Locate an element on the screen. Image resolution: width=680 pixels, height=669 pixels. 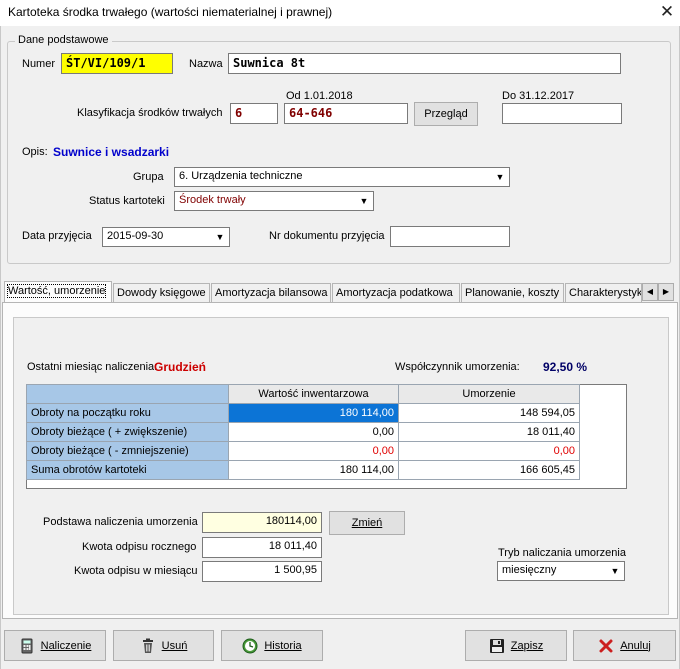
naliczenie-button: Naliczenie is located at coordinates (55, 645).